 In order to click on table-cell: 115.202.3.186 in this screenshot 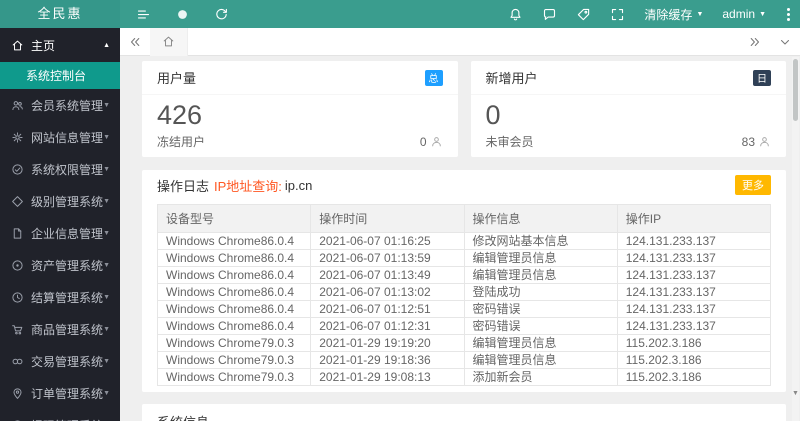, I will do `click(694, 377)`.